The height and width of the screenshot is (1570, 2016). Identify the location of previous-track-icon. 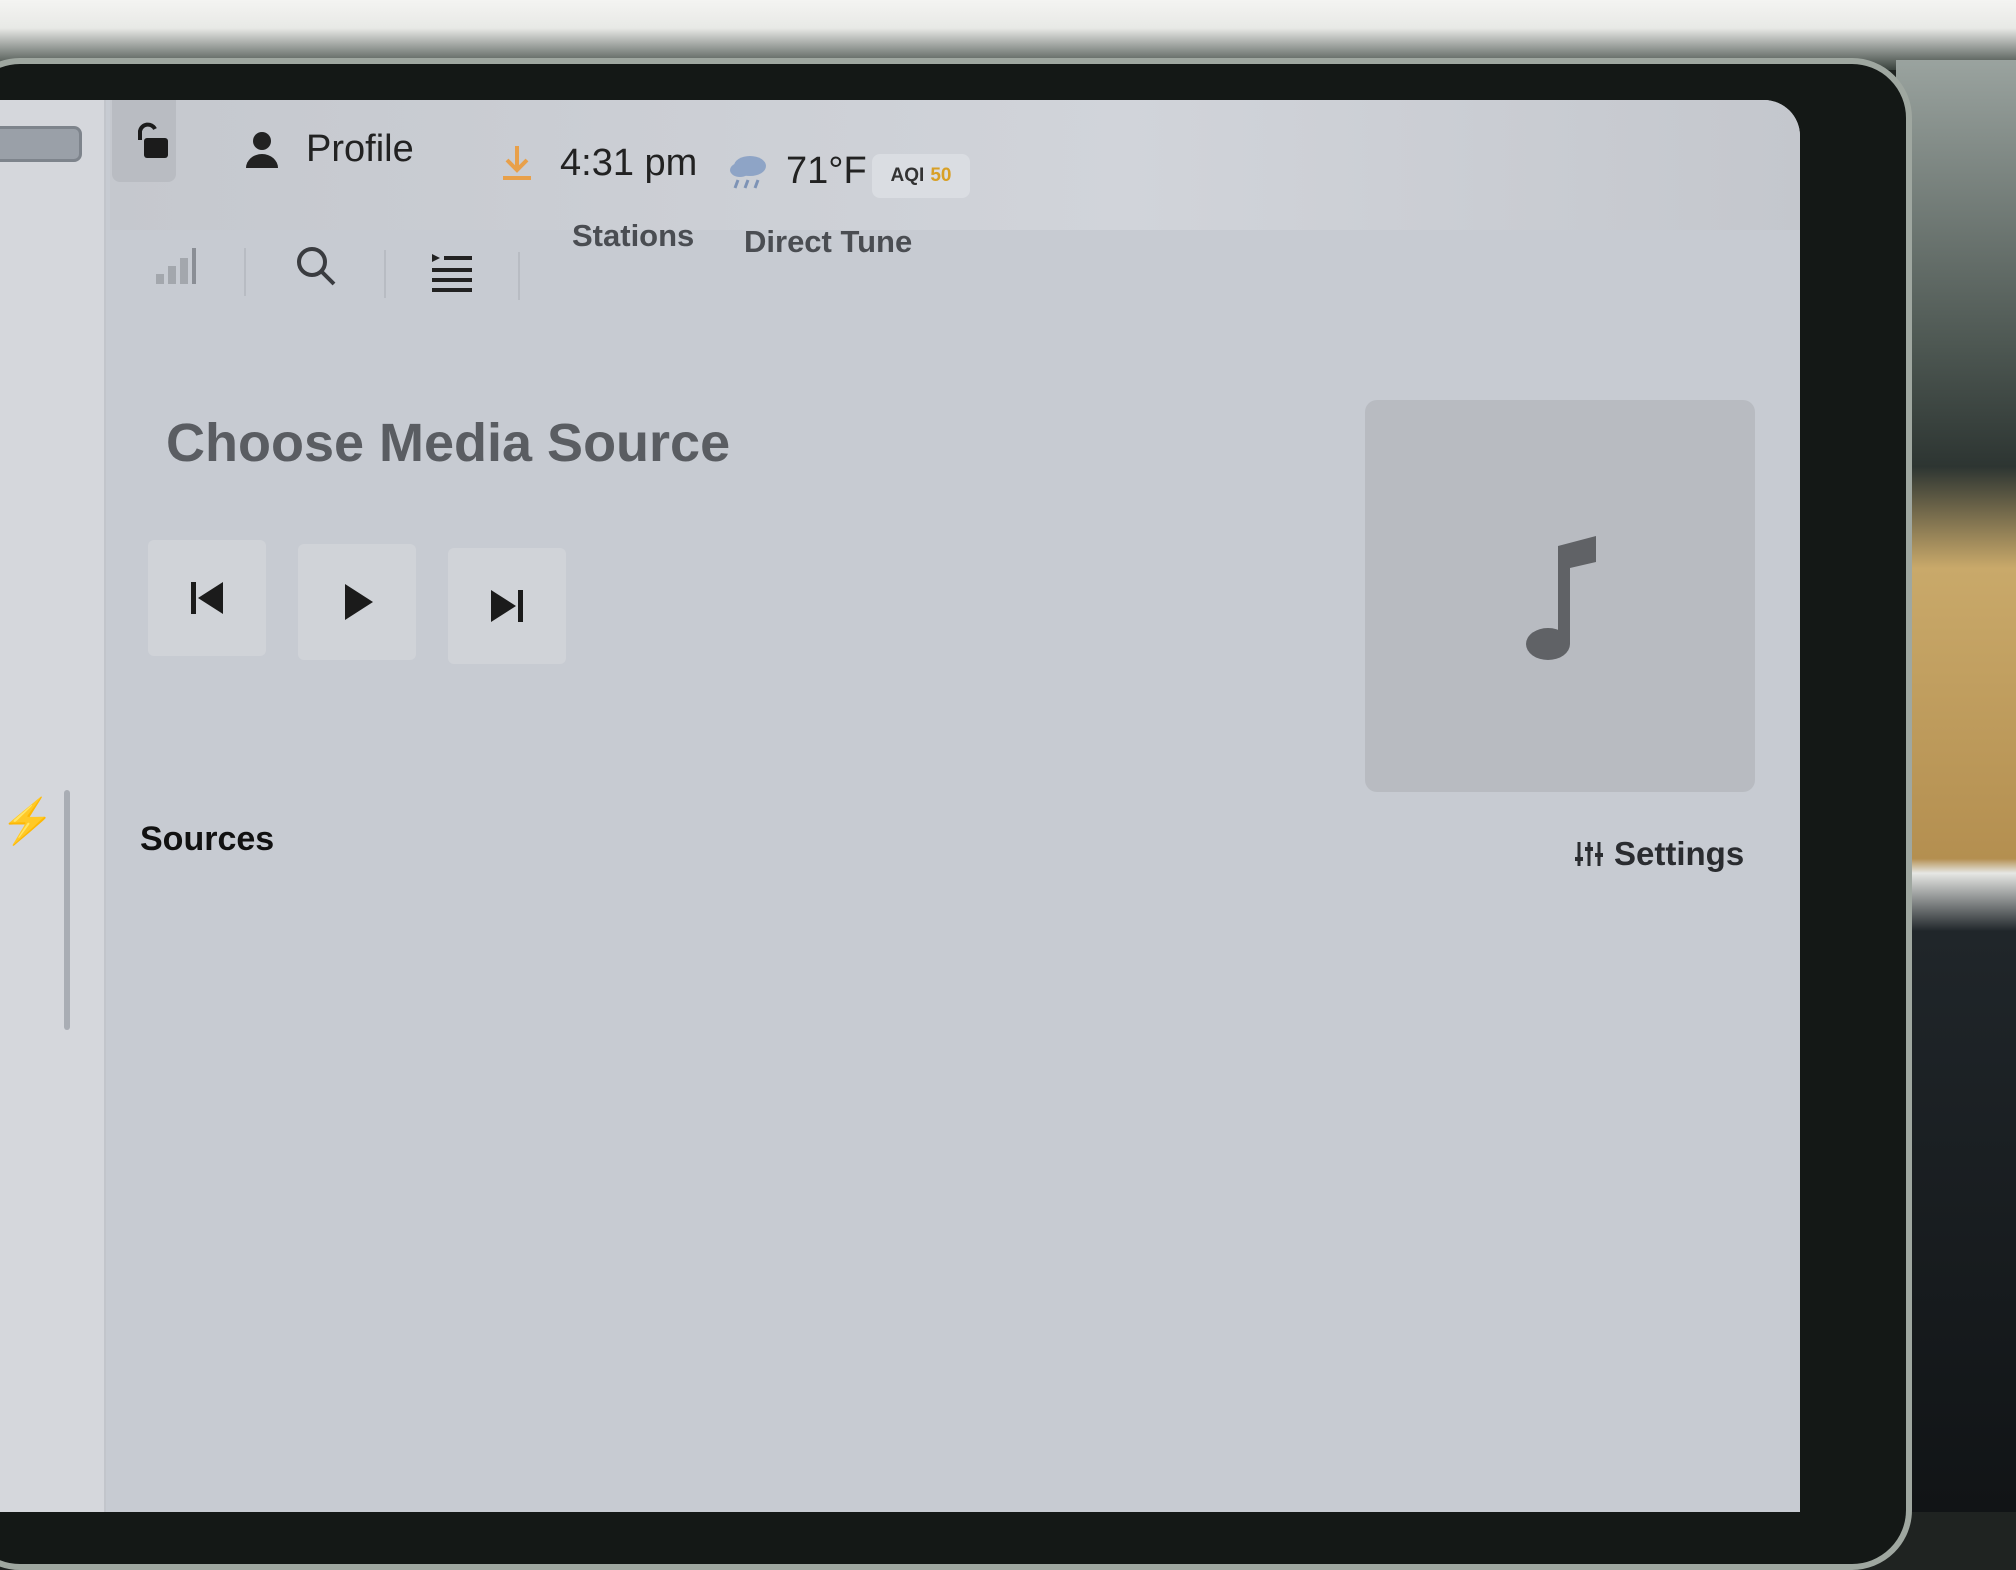
(207, 598).